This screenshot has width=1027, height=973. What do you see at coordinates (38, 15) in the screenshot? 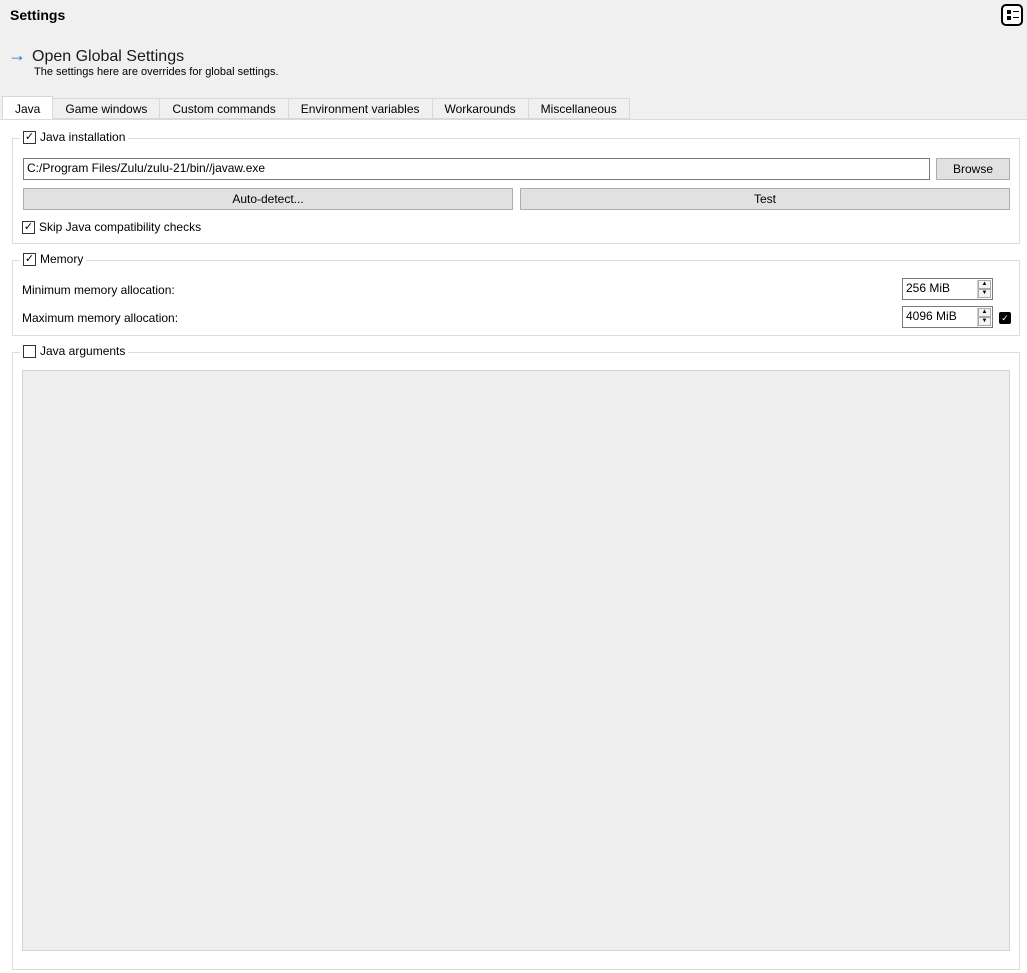
I see `page-title: Settings` at bounding box center [38, 15].